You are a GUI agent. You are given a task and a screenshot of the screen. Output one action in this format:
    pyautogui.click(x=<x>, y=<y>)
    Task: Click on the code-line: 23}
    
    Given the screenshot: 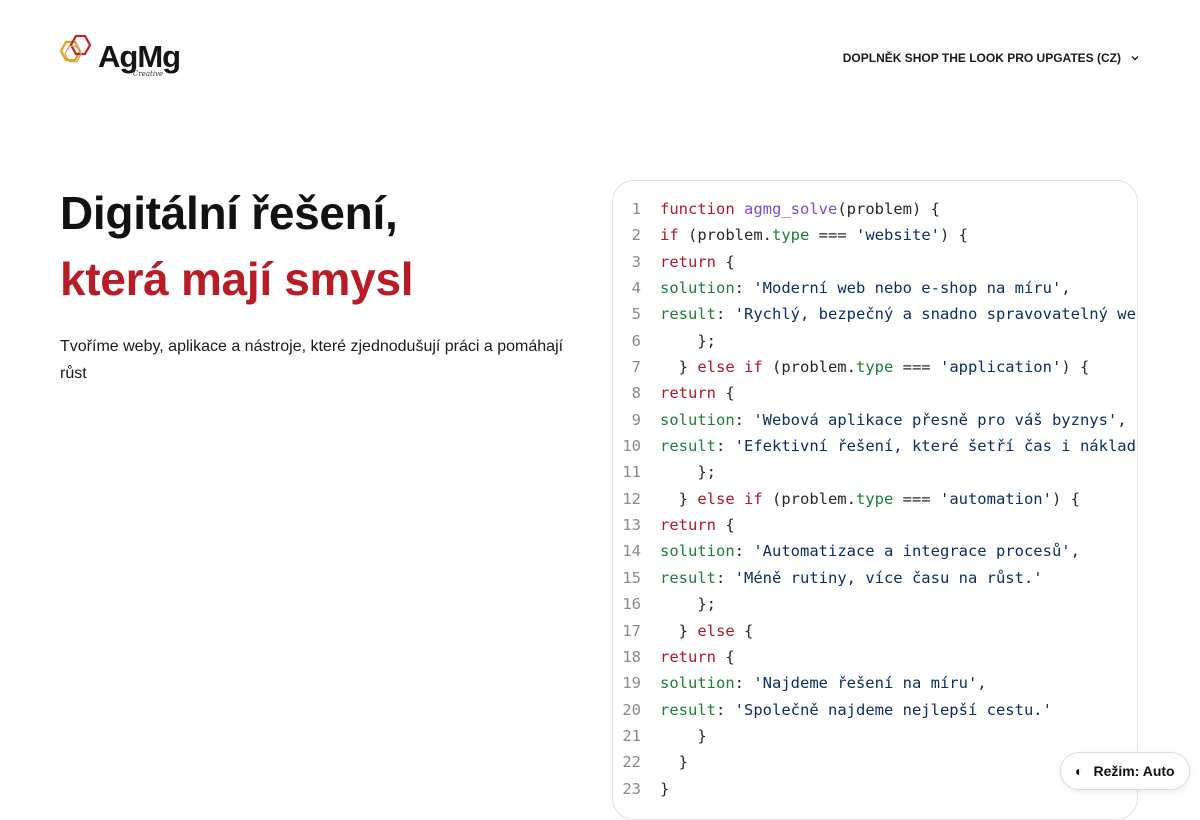 What is the action you would take?
    pyautogui.click(x=875, y=789)
    